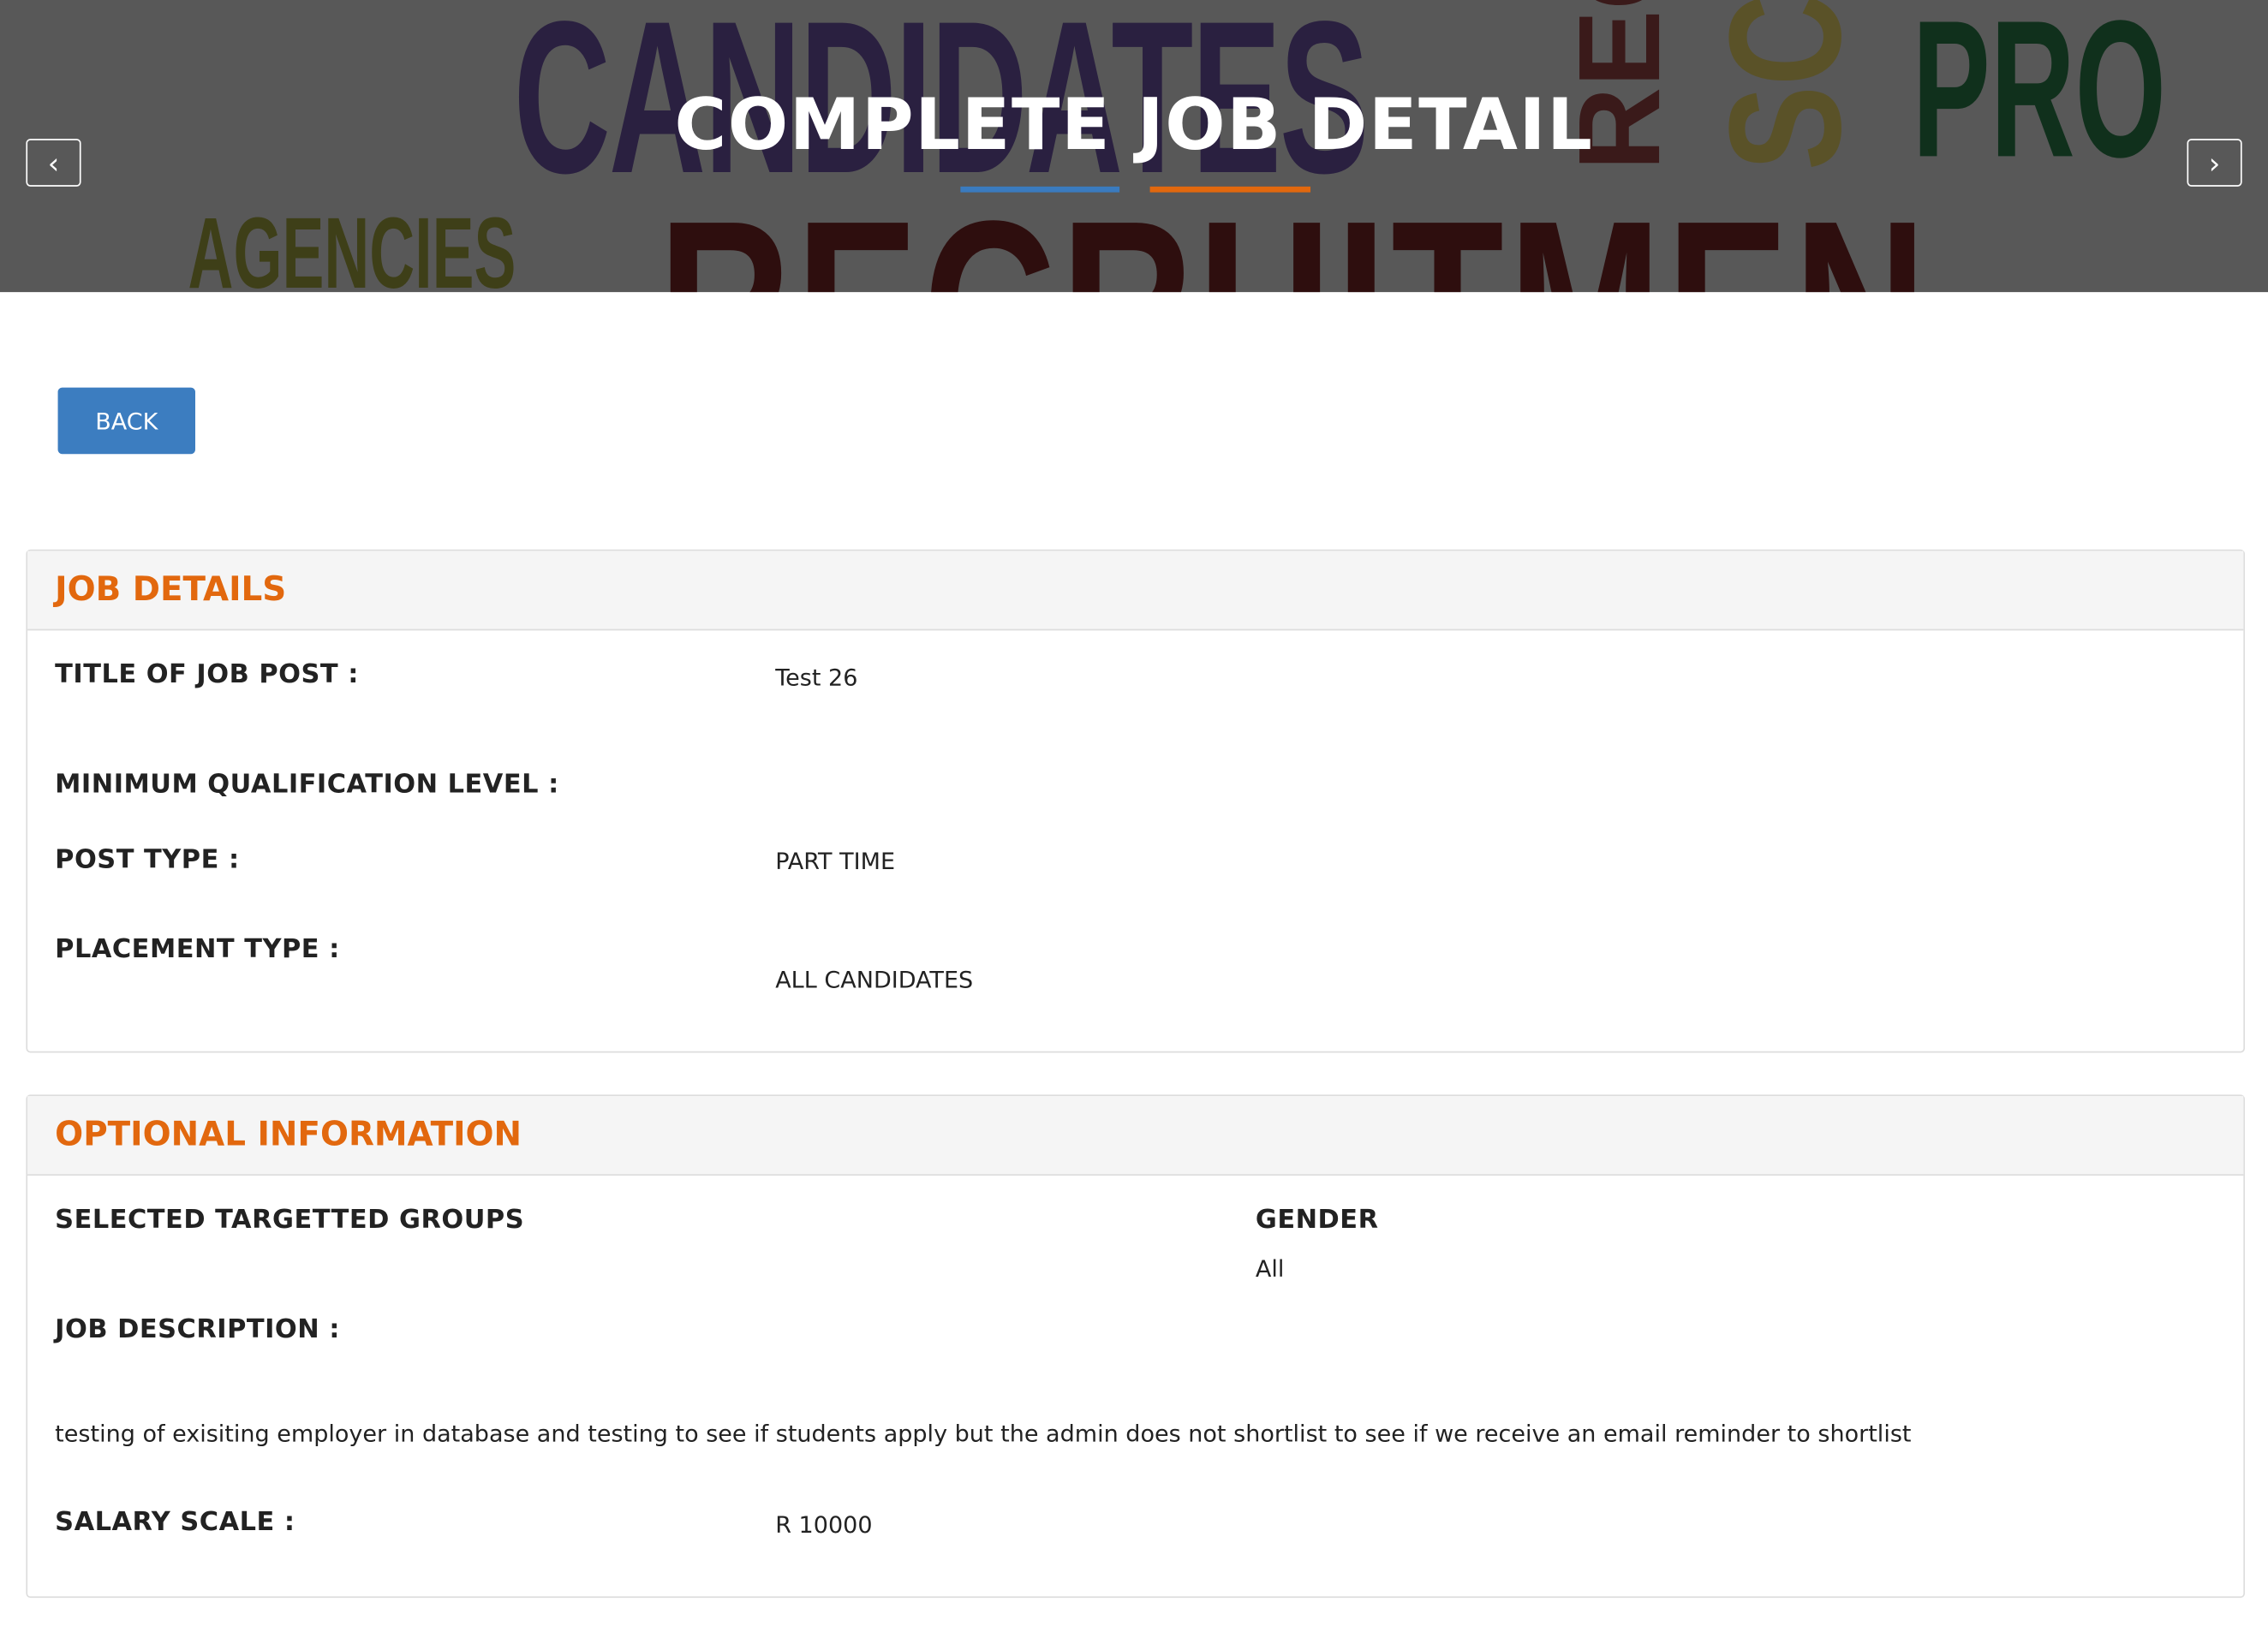  I want to click on optional-information-heading: OPTIONAL INFORMATION, so click(288, 1135).